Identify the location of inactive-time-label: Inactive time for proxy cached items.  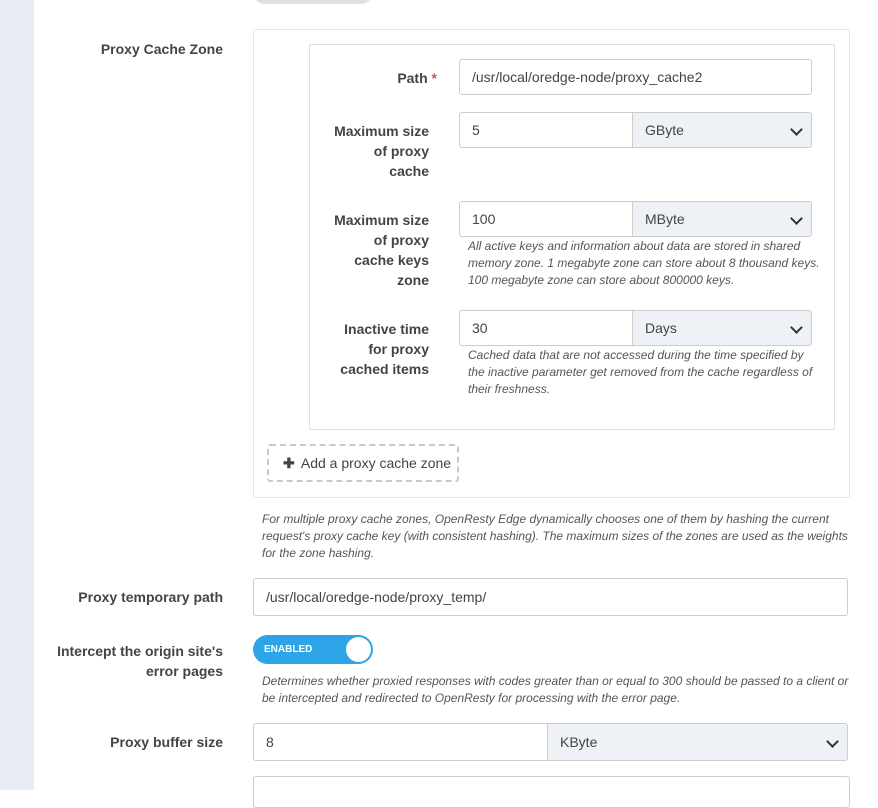
(369, 349).